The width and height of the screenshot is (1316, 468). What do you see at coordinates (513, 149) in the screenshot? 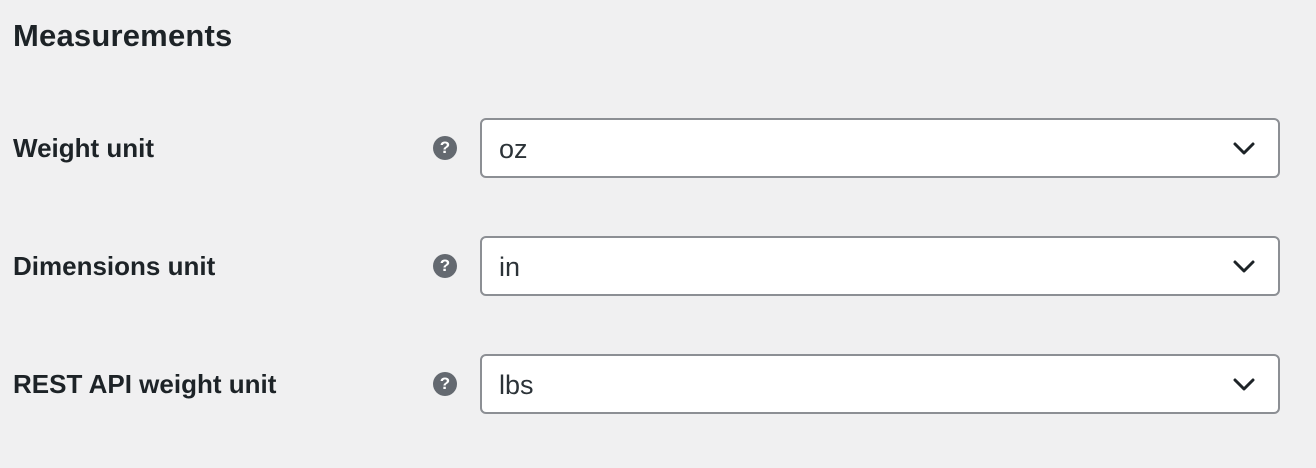
I see `weight-unit-value: oz` at bounding box center [513, 149].